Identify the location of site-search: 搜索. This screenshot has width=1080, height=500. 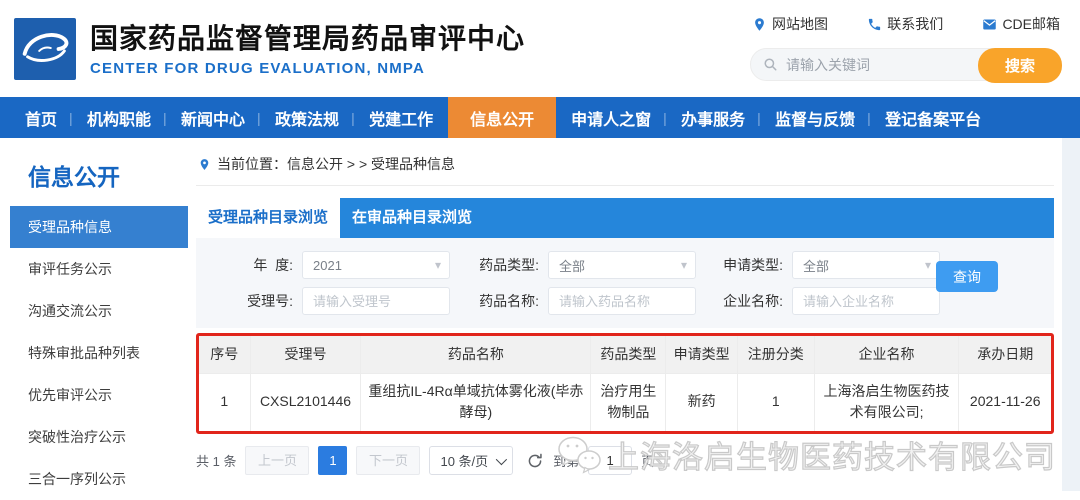
(906, 65).